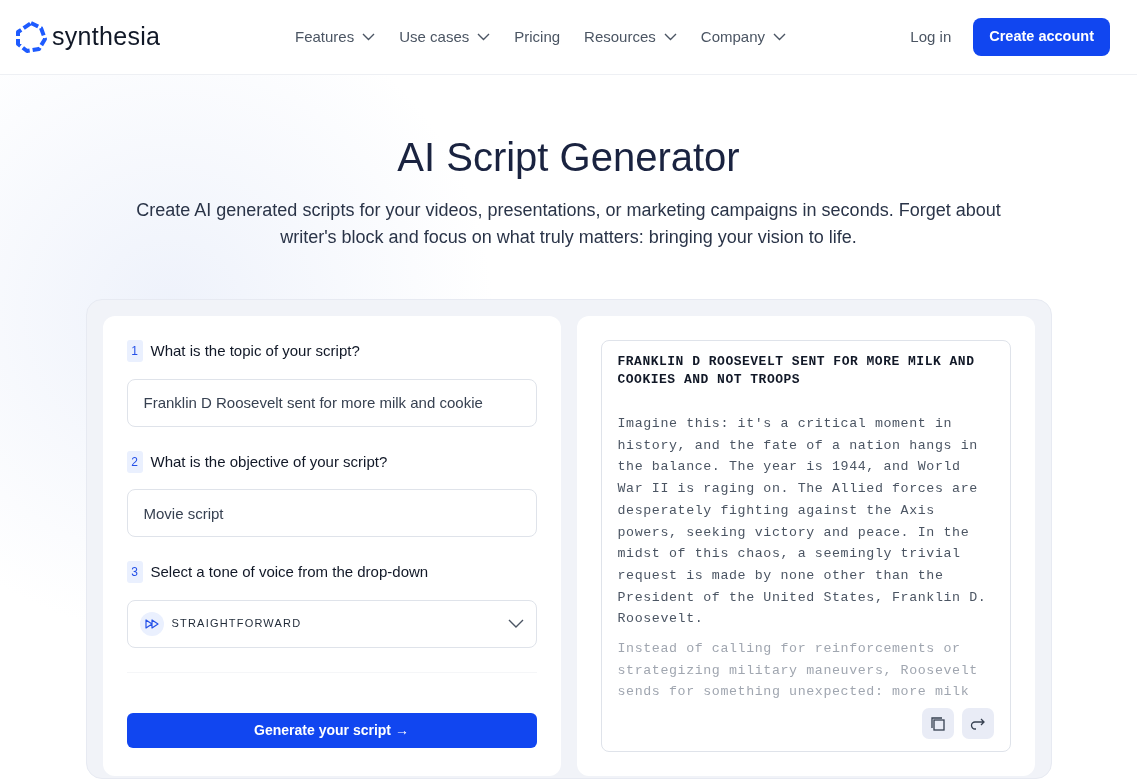  What do you see at coordinates (255, 351) in the screenshot?
I see `step-question: What is the topic of your script?` at bounding box center [255, 351].